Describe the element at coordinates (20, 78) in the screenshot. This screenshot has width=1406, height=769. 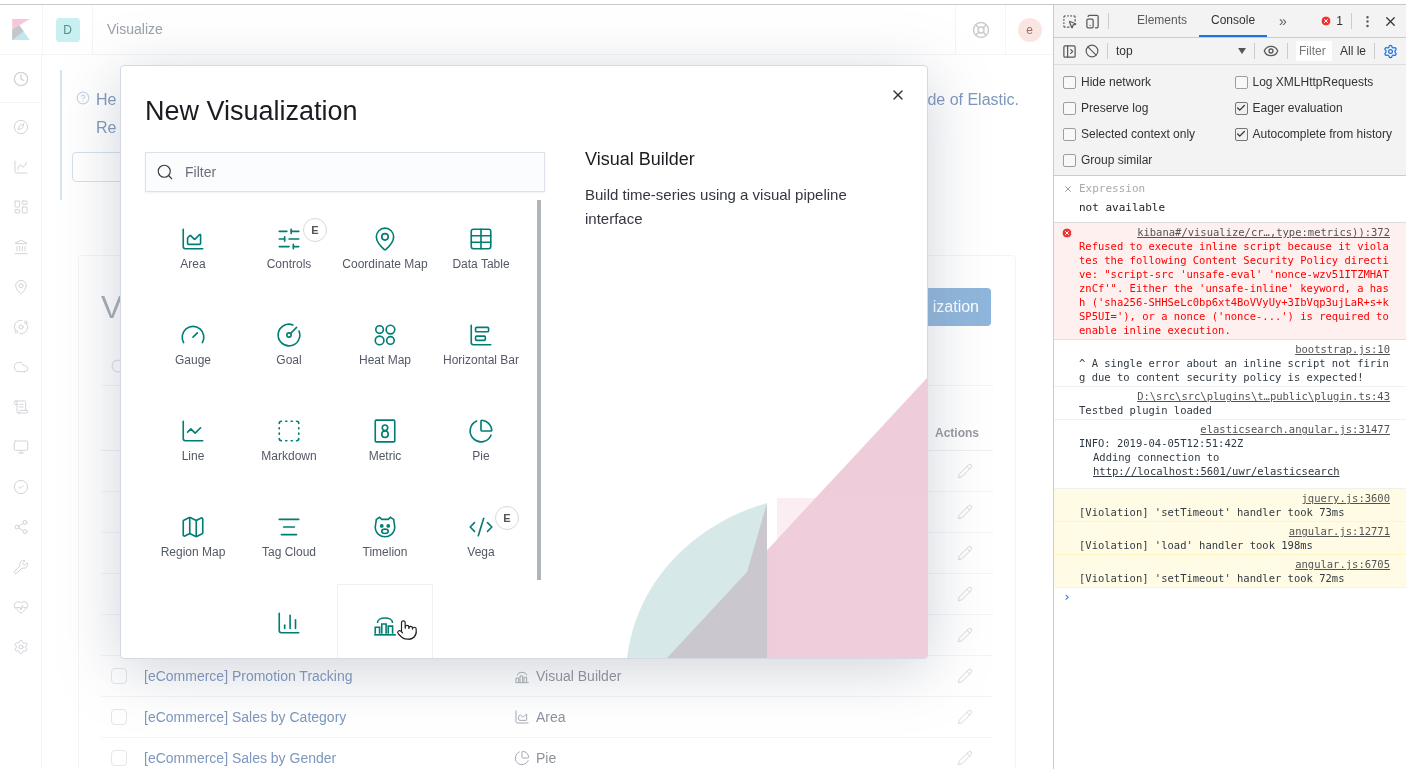
I see `clock-icon` at that location.